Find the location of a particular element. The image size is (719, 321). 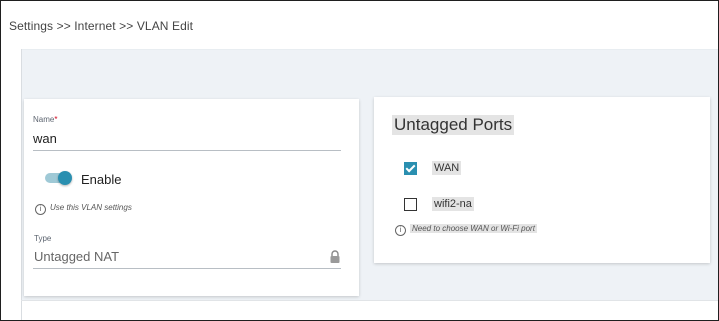

enable-hint-text: Use this VLAN settings is located at coordinates (91, 207).